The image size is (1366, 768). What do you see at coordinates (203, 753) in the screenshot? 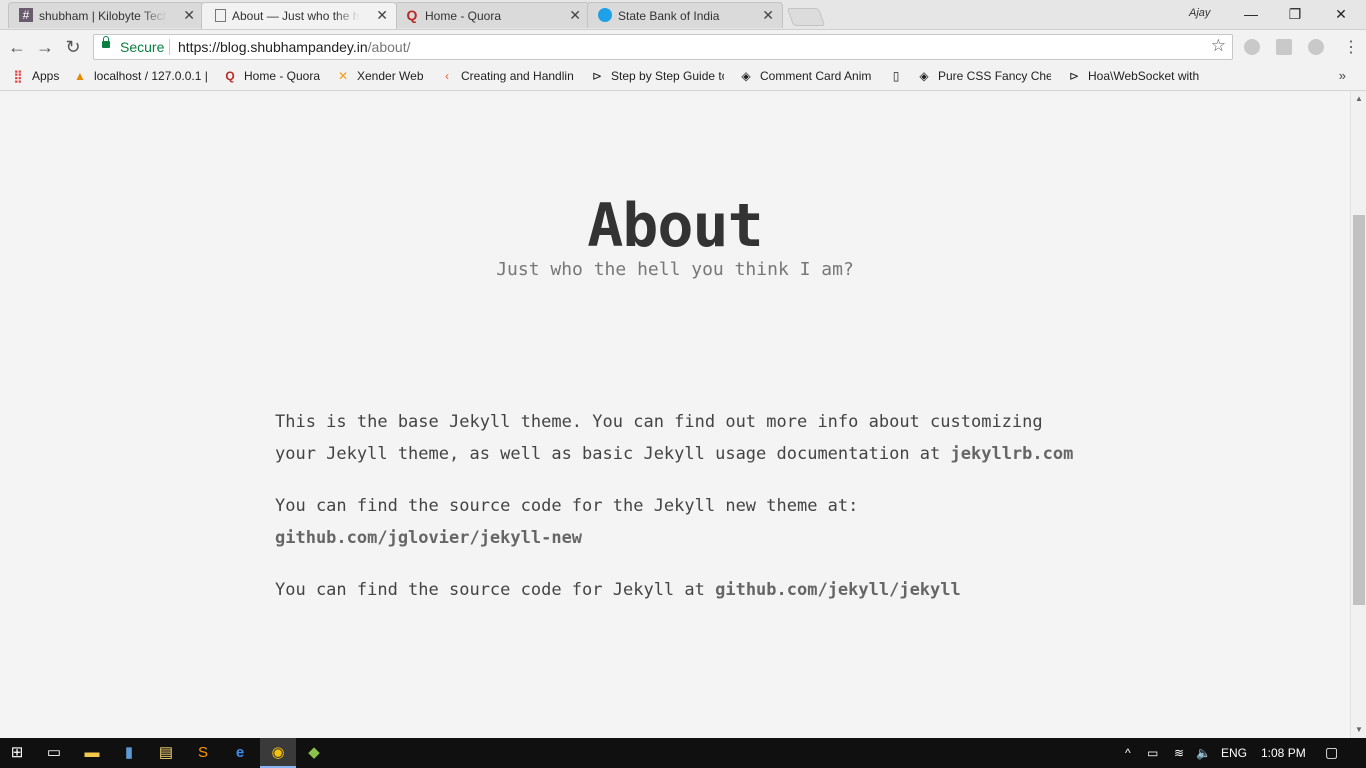
I see `sublime-text-icon: S` at bounding box center [203, 753].